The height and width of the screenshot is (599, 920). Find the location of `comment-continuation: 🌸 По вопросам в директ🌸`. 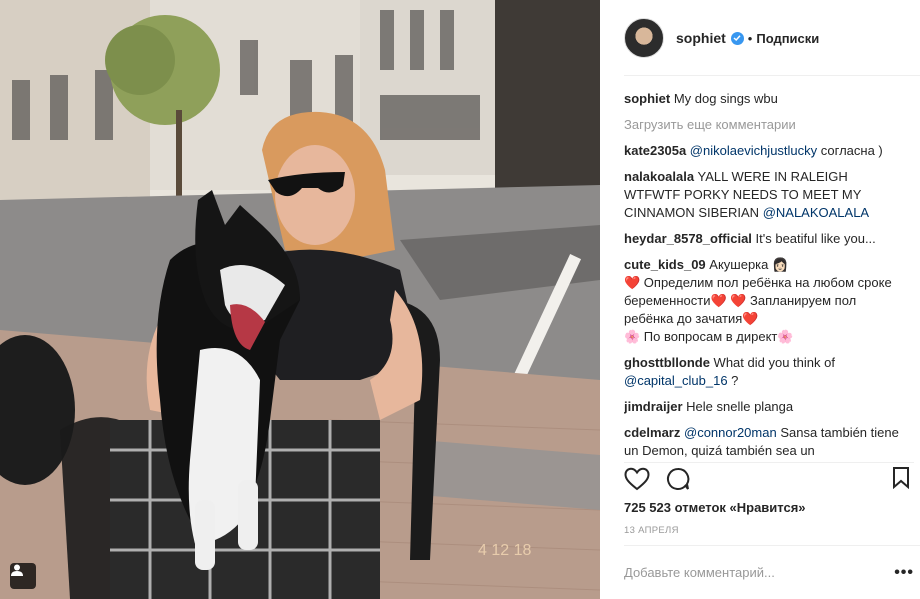

comment-continuation: 🌸 По вопросам в директ🌸 is located at coordinates (762, 337).